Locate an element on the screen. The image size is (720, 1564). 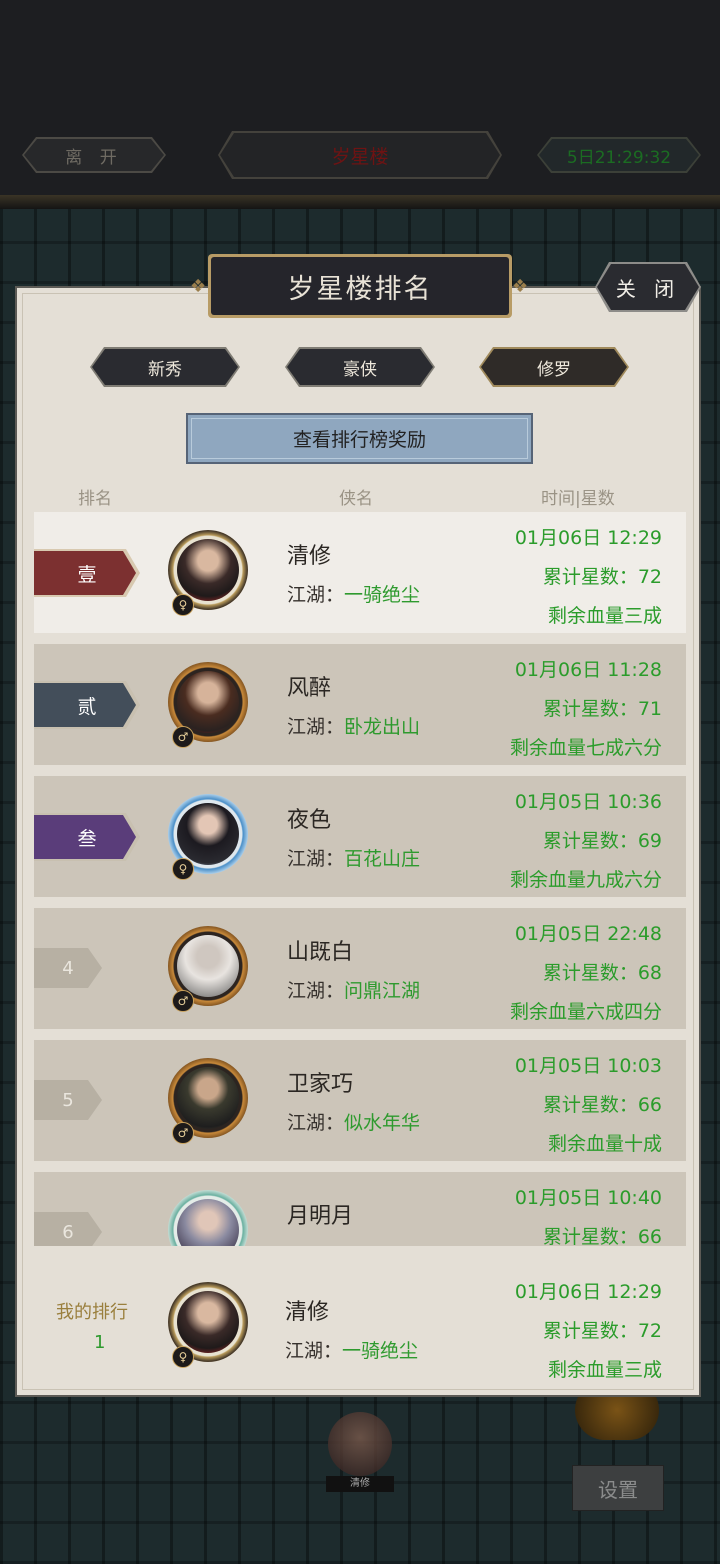
player-guild: 江湖：似水年华 is located at coordinates (354, 1123).